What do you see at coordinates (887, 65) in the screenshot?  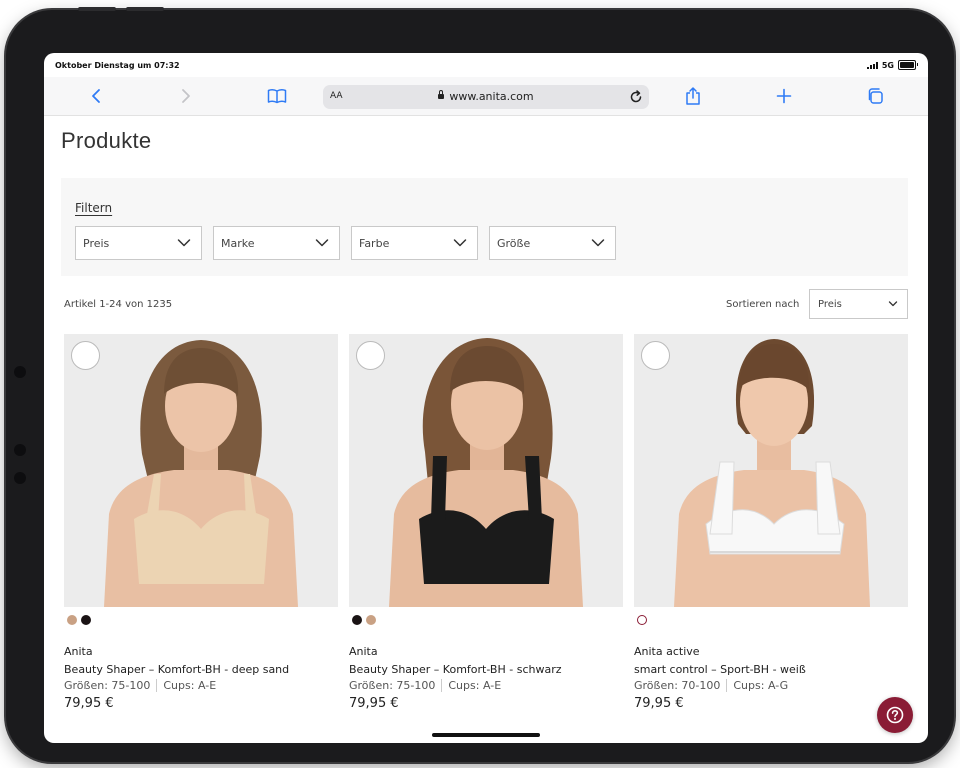 I see `network-label: 5G` at bounding box center [887, 65].